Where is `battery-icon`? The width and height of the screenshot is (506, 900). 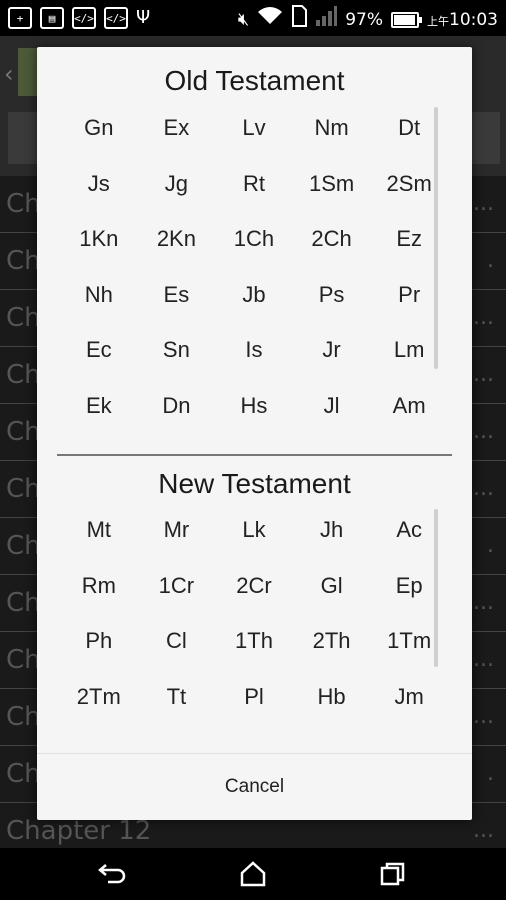
battery-icon is located at coordinates (406, 19).